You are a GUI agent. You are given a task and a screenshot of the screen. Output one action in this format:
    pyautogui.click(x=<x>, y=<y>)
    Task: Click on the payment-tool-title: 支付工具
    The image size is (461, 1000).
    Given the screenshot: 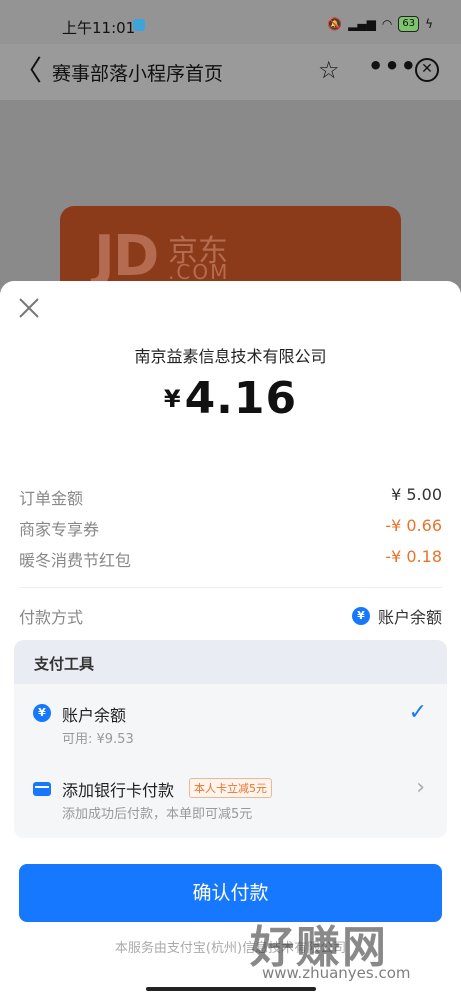 What is the action you would take?
    pyautogui.click(x=64, y=664)
    